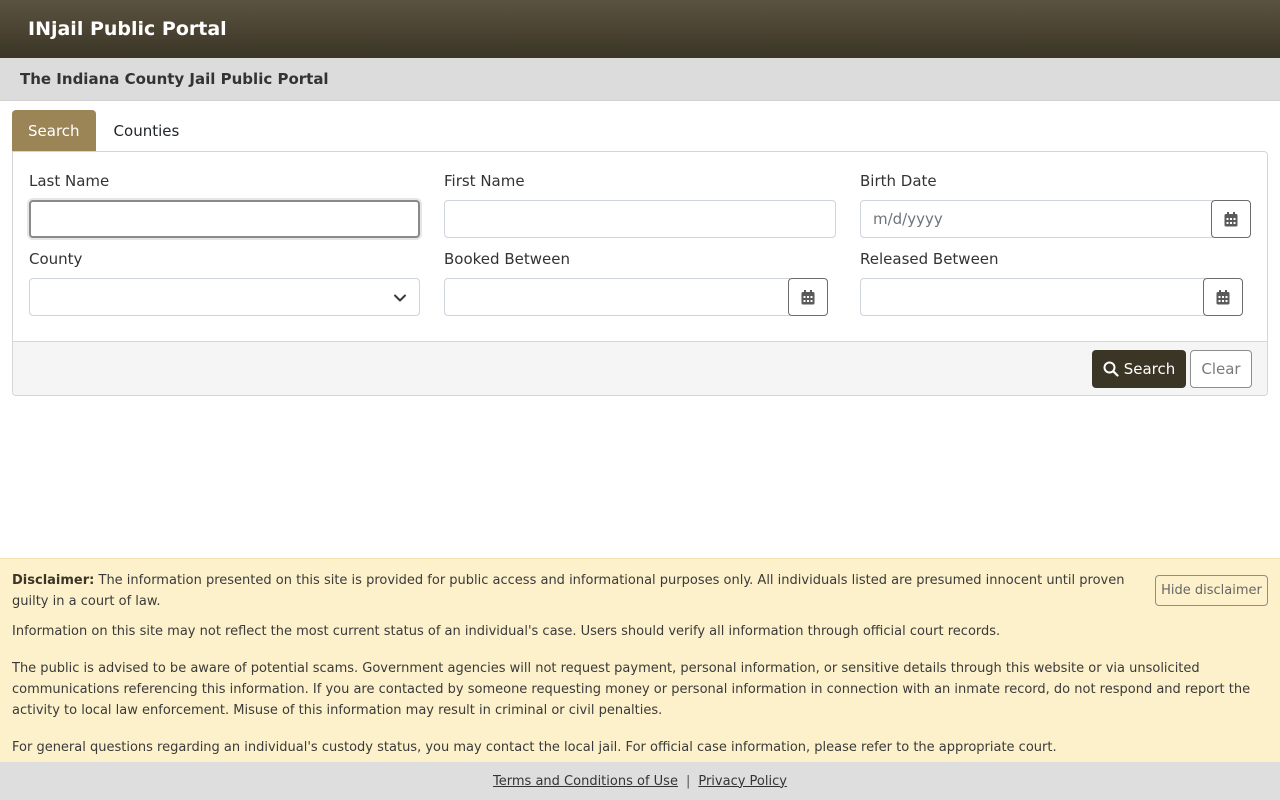 The height and width of the screenshot is (800, 1280). I want to click on privacy-link: Privacy Policy, so click(742, 781).